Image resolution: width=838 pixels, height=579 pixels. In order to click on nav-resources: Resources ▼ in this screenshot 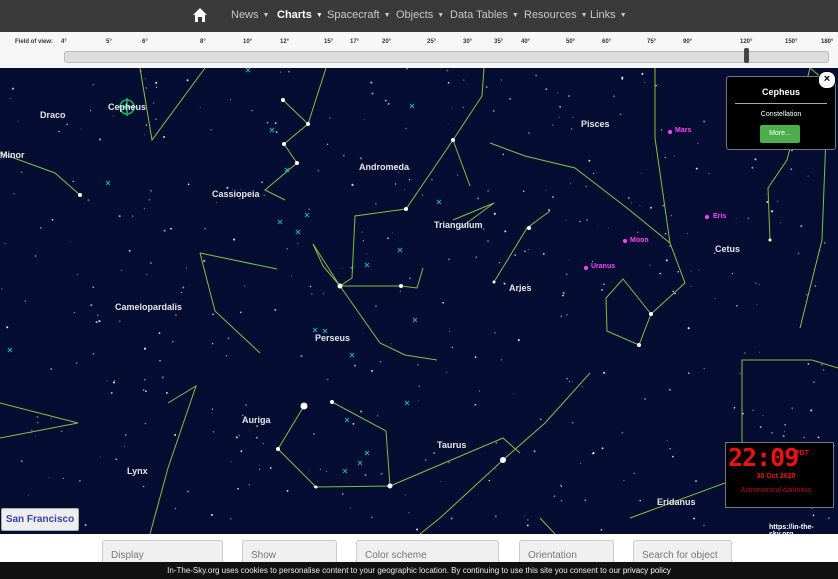, I will do `click(556, 15)`.